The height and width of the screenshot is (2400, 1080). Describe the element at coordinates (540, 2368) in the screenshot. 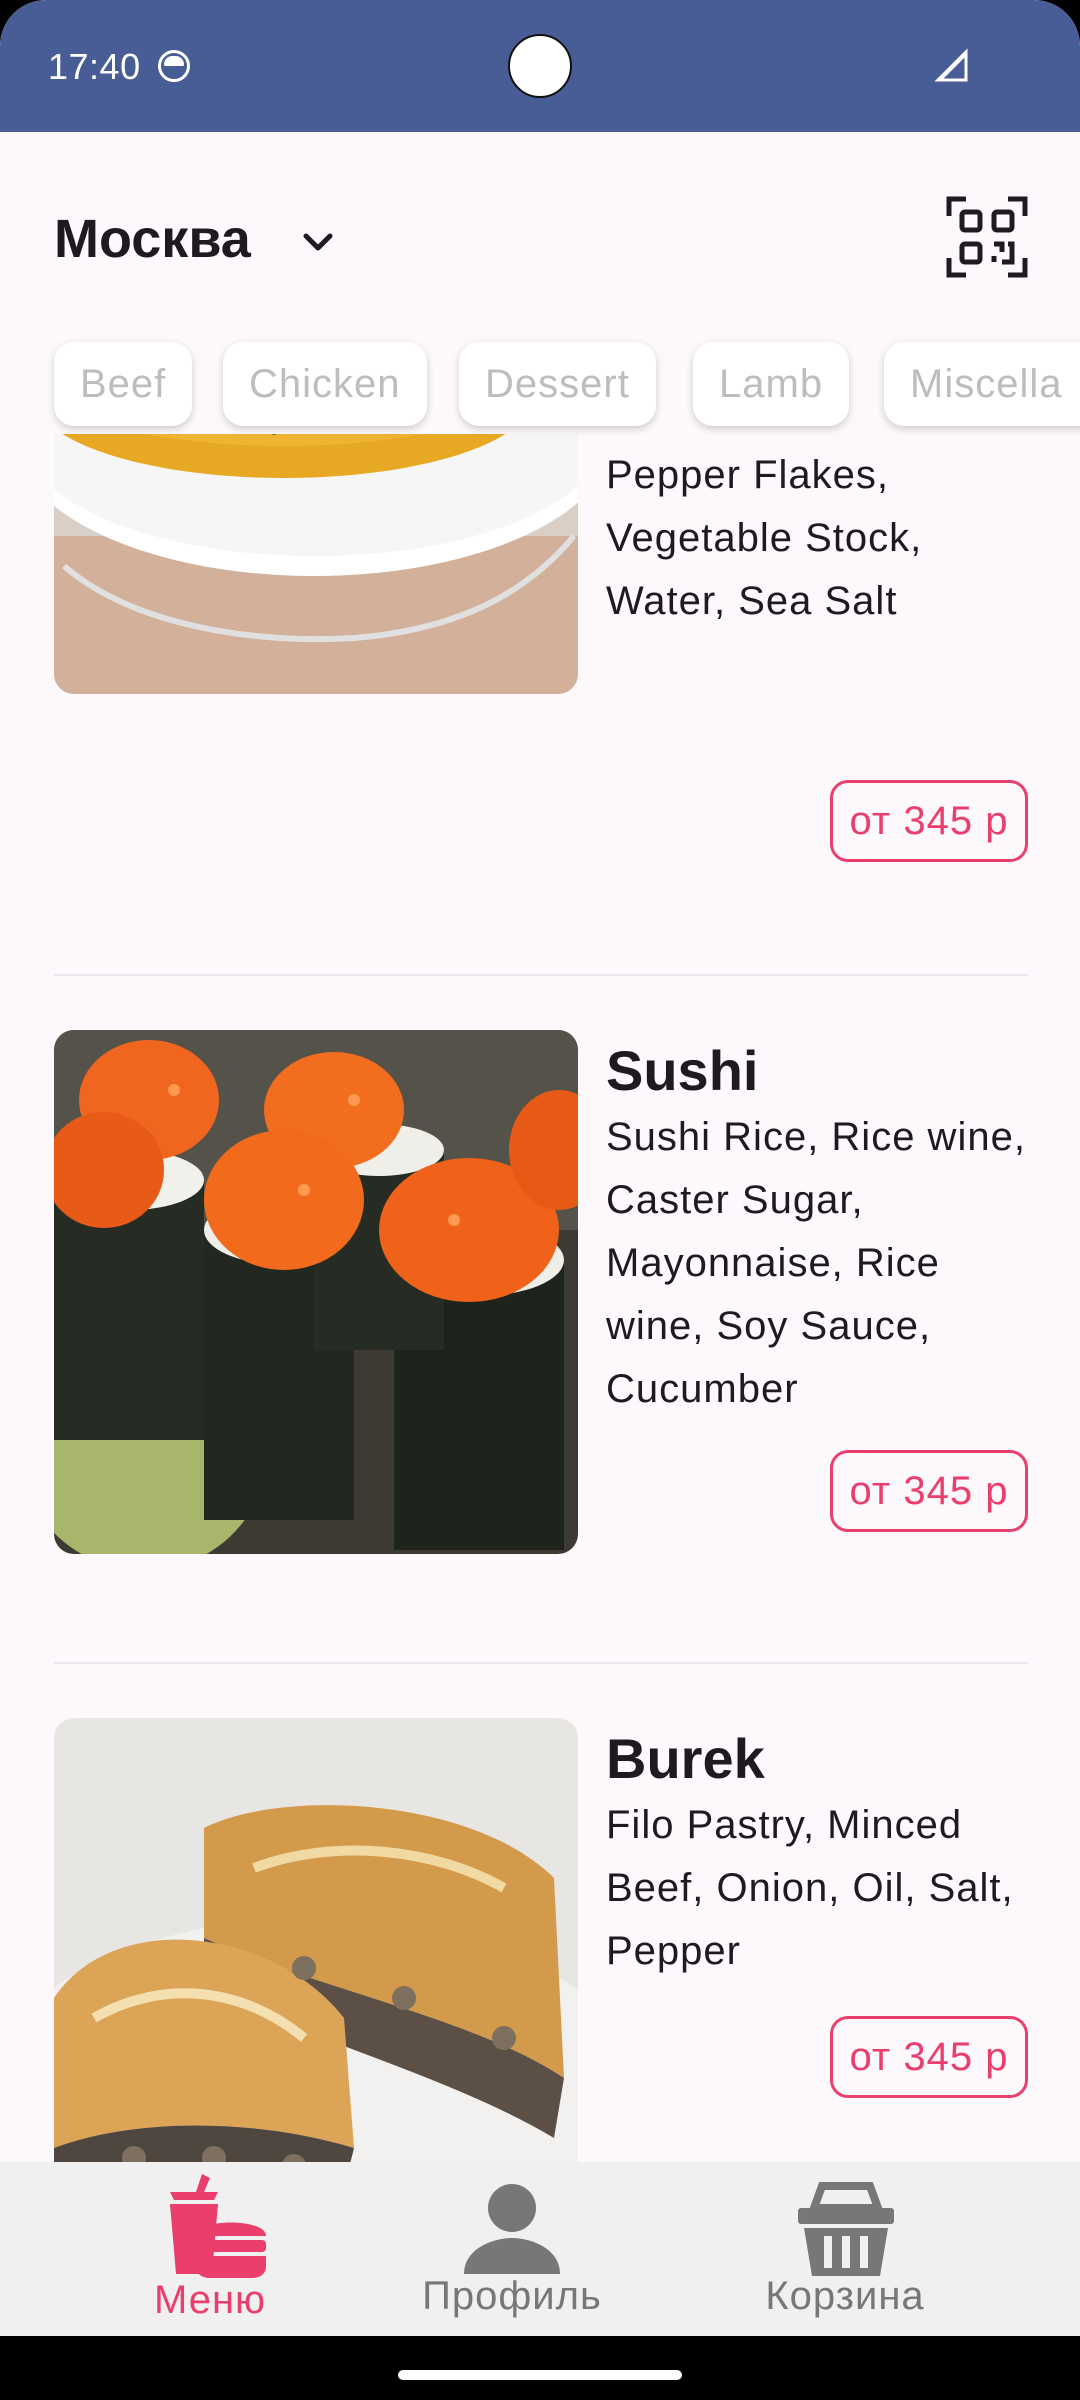

I see `gesture-bar` at that location.